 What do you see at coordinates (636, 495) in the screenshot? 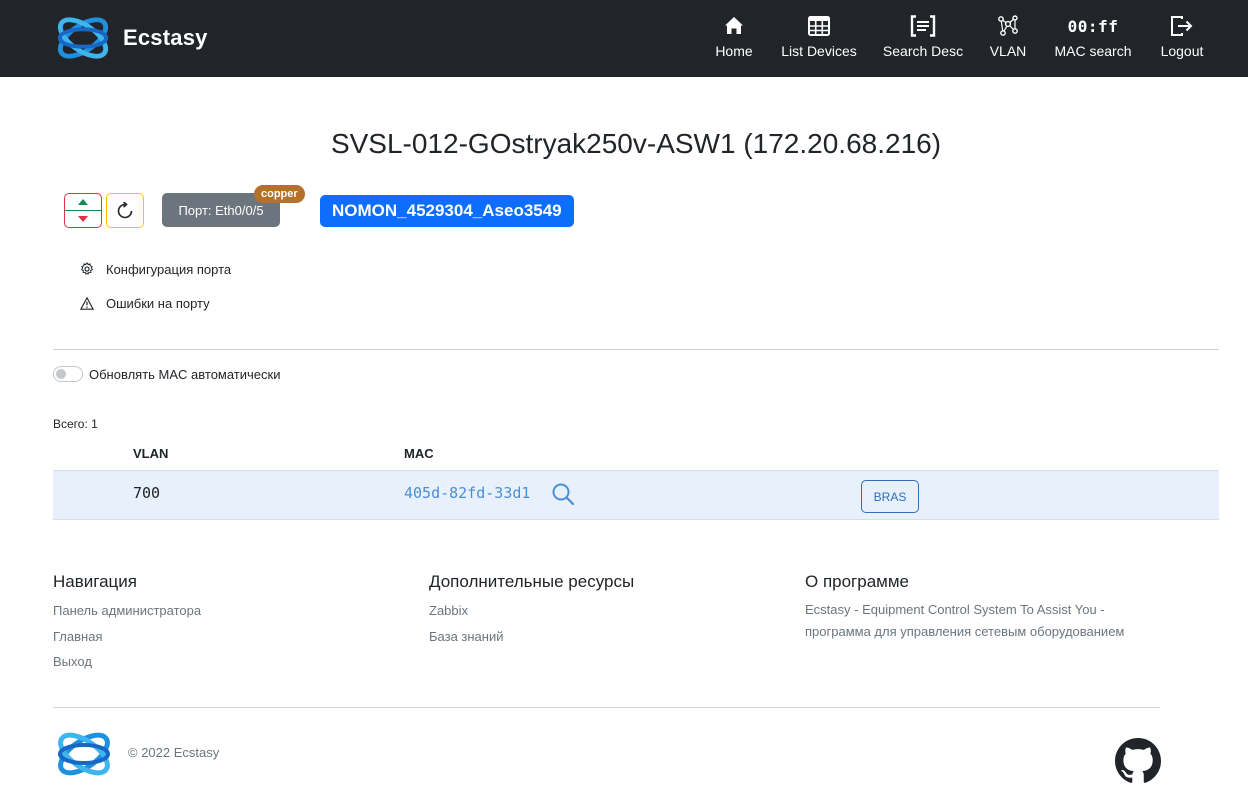
I see `table-row` at bounding box center [636, 495].